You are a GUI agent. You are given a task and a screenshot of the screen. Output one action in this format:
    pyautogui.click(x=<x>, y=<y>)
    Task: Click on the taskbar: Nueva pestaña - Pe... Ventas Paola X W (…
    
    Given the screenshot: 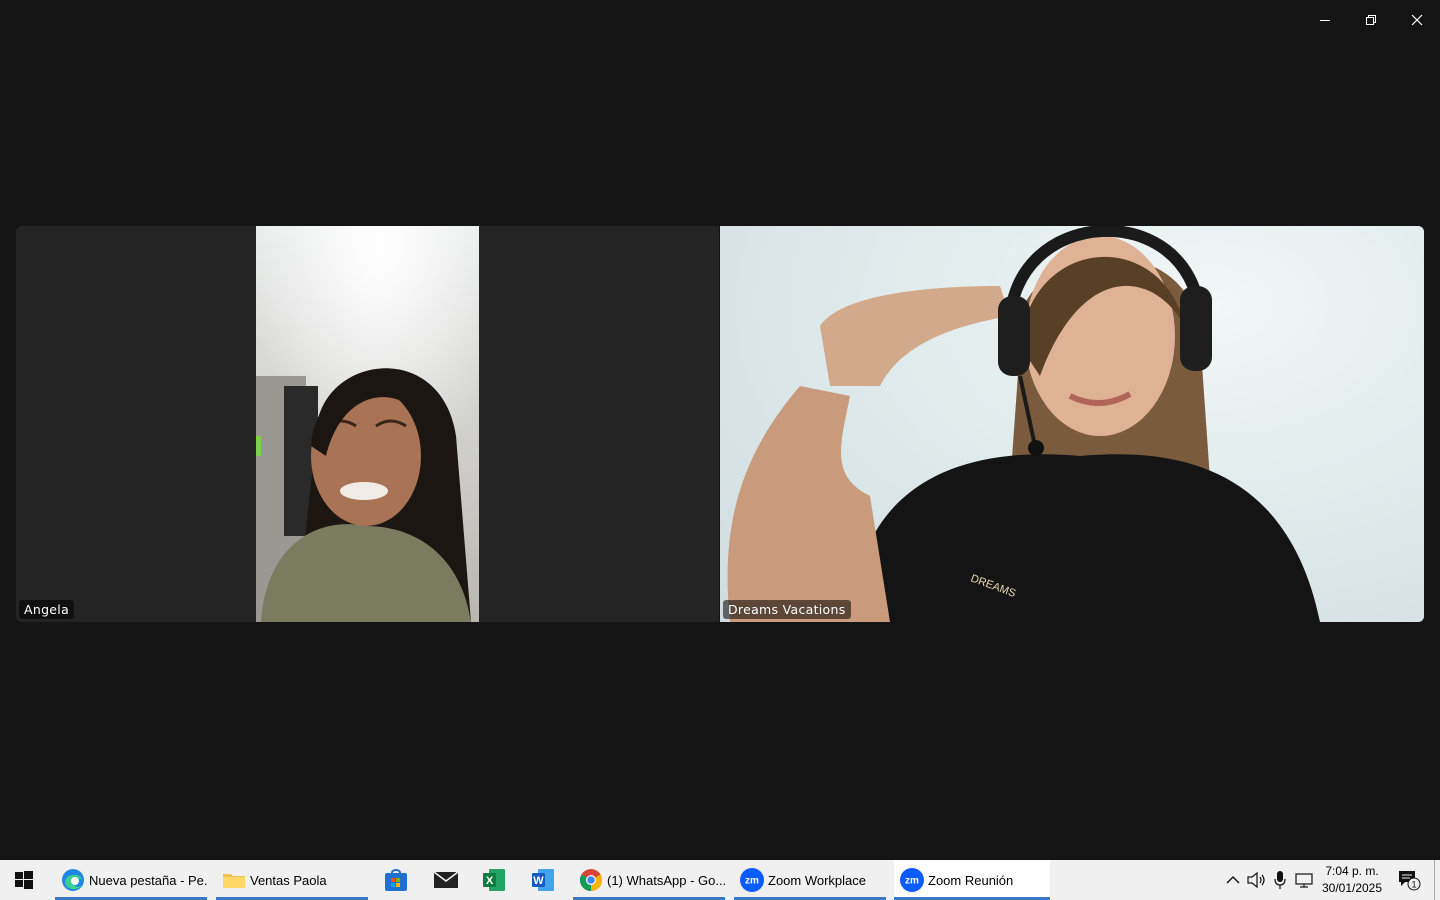 What is the action you would take?
    pyautogui.click(x=720, y=880)
    